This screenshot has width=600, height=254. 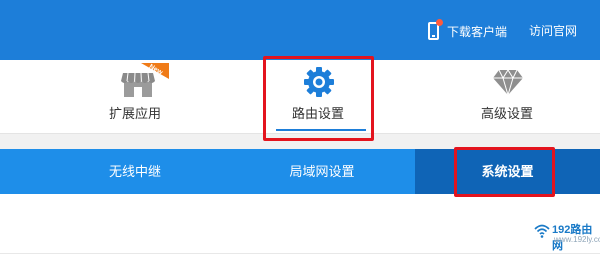 I want to click on feature-advanced-settings-label: 高级设置, so click(x=506, y=113).